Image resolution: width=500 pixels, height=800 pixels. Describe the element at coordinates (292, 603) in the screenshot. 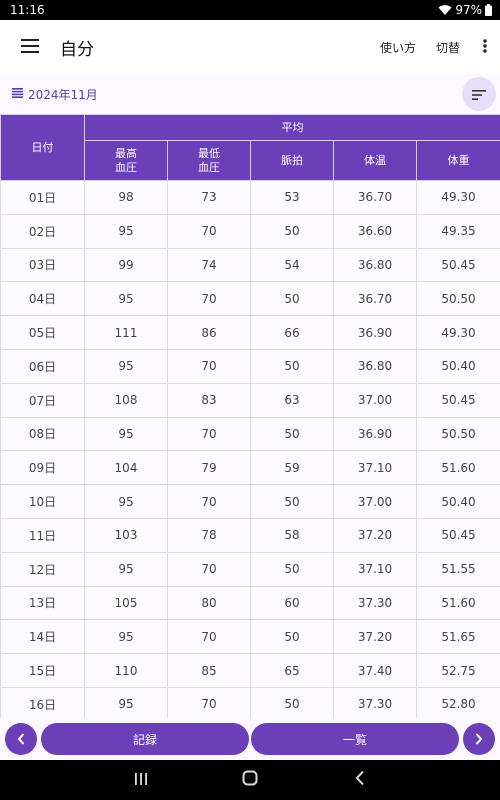

I see `value-cell: 60` at that location.